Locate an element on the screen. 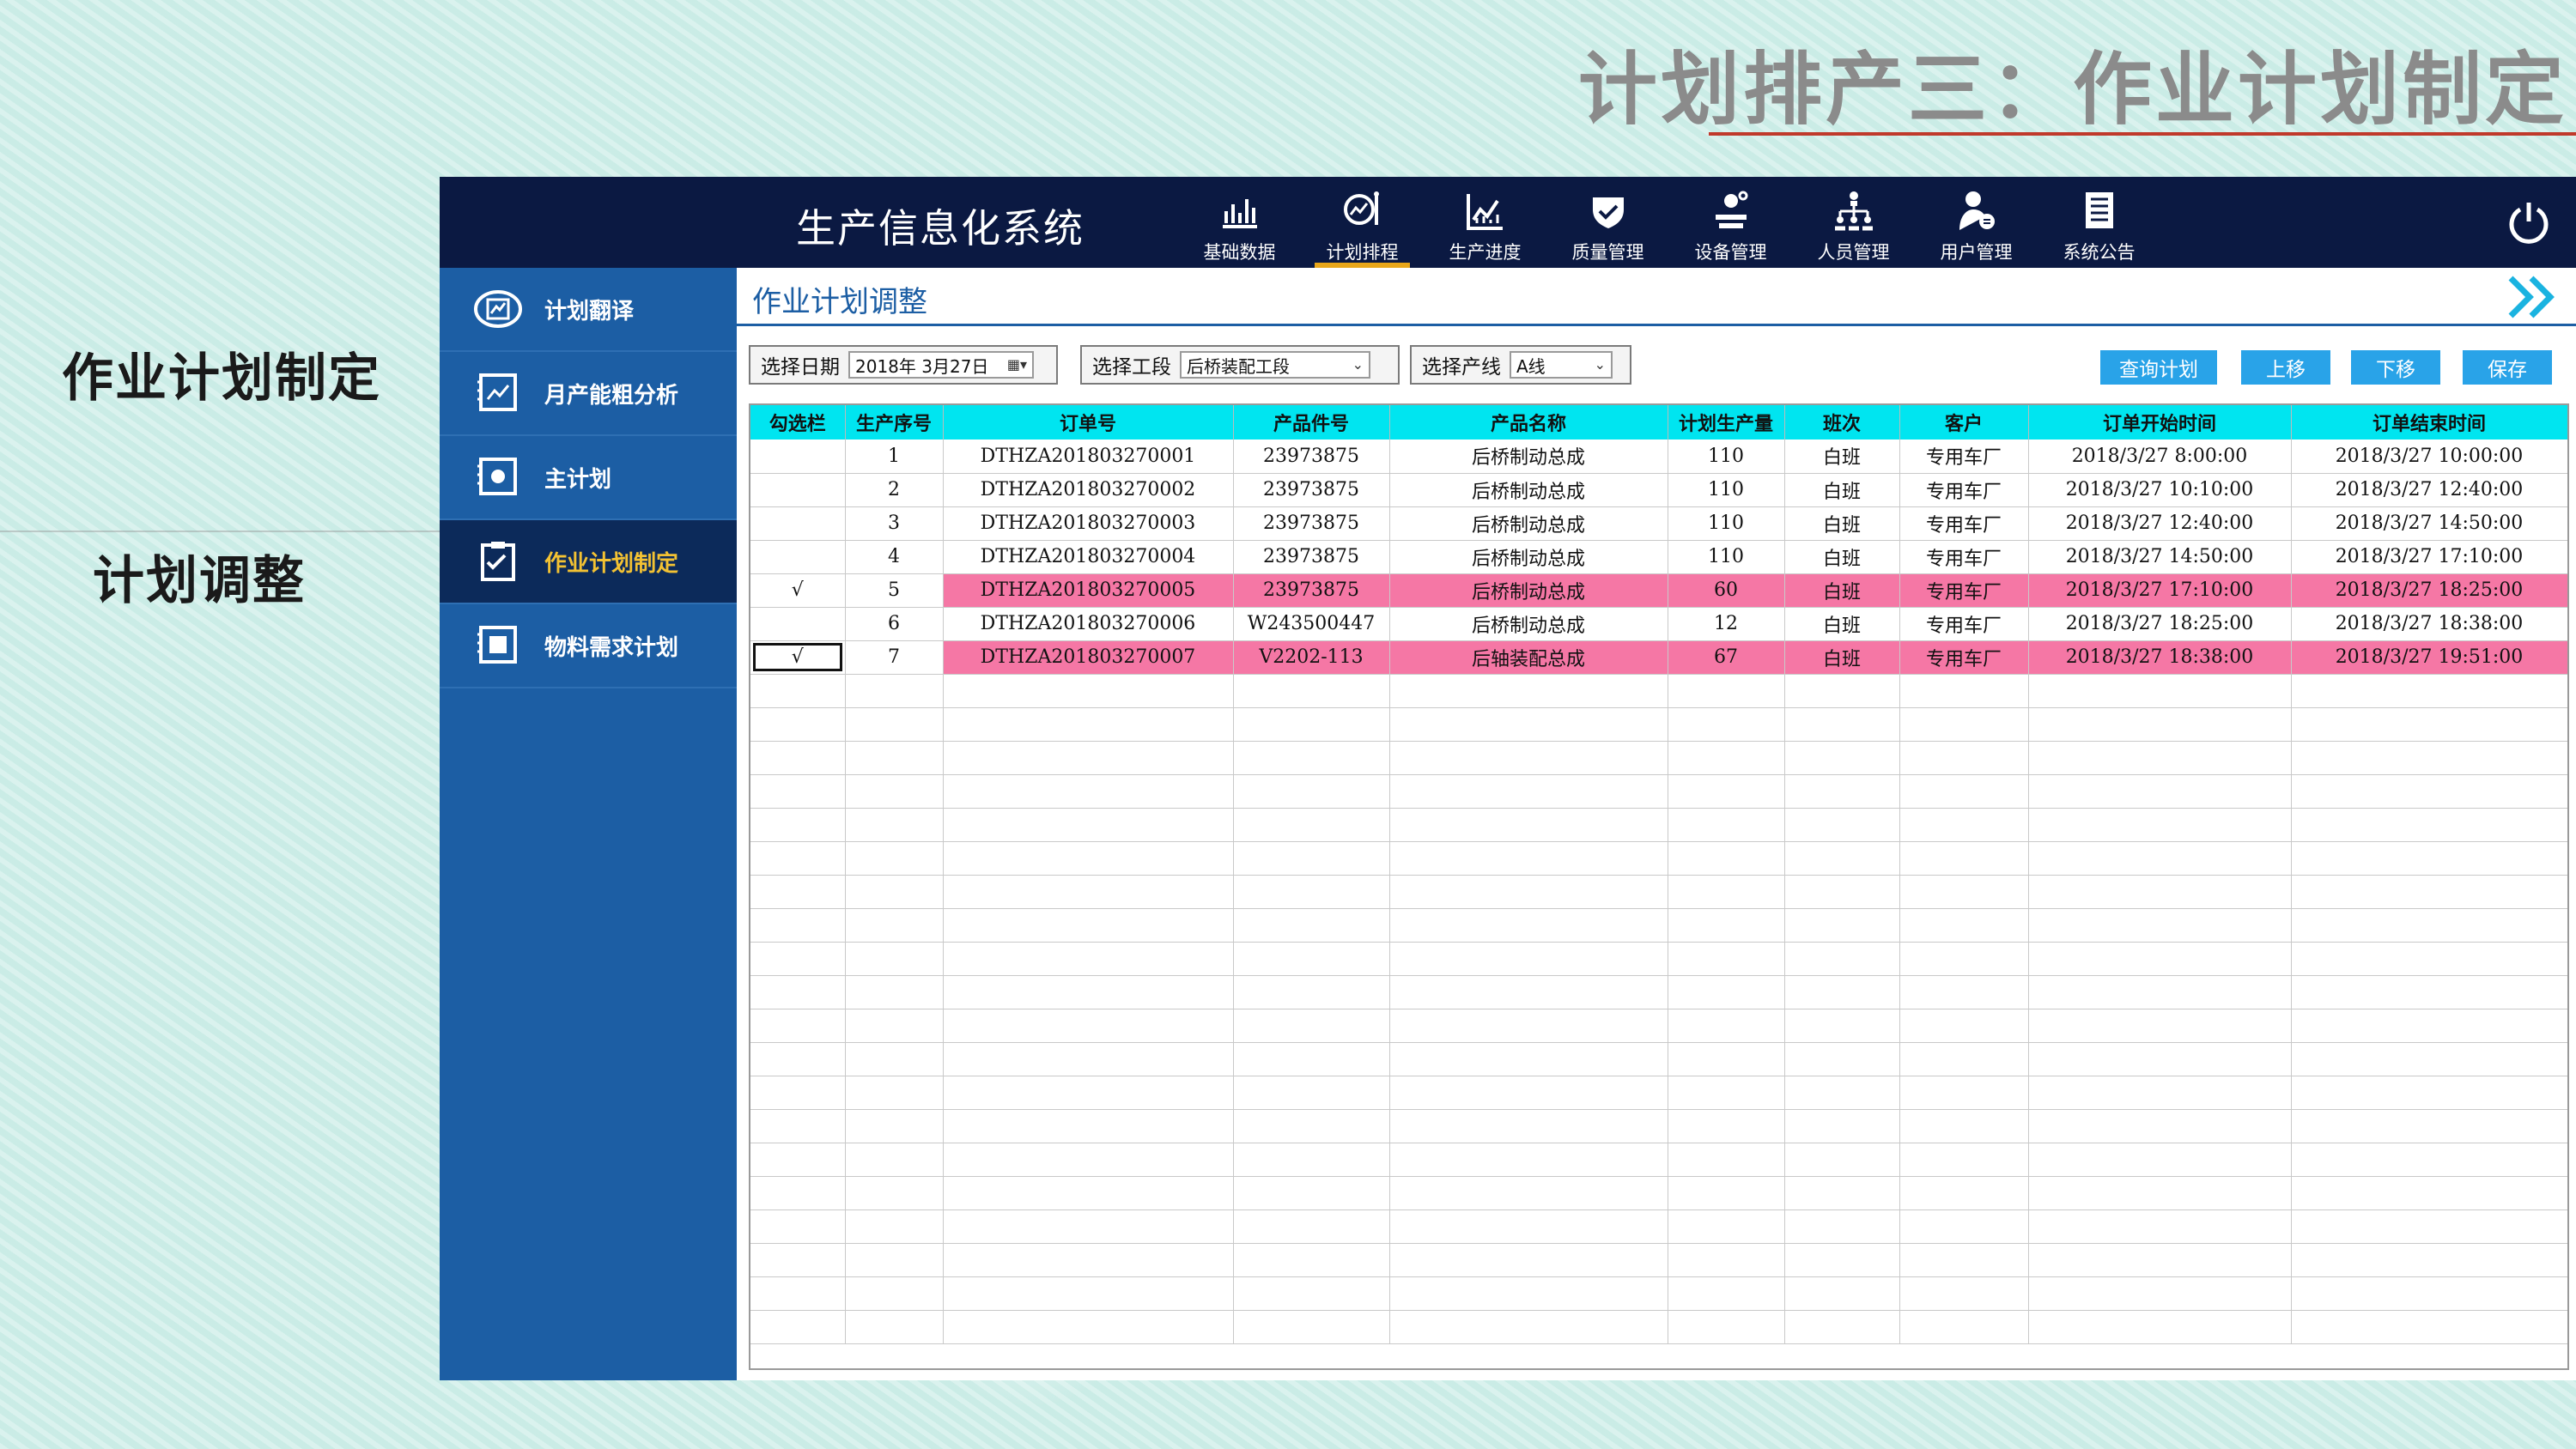 Image resolution: width=2576 pixels, height=1449 pixels. column-header: 订单号 is located at coordinates (1089, 422).